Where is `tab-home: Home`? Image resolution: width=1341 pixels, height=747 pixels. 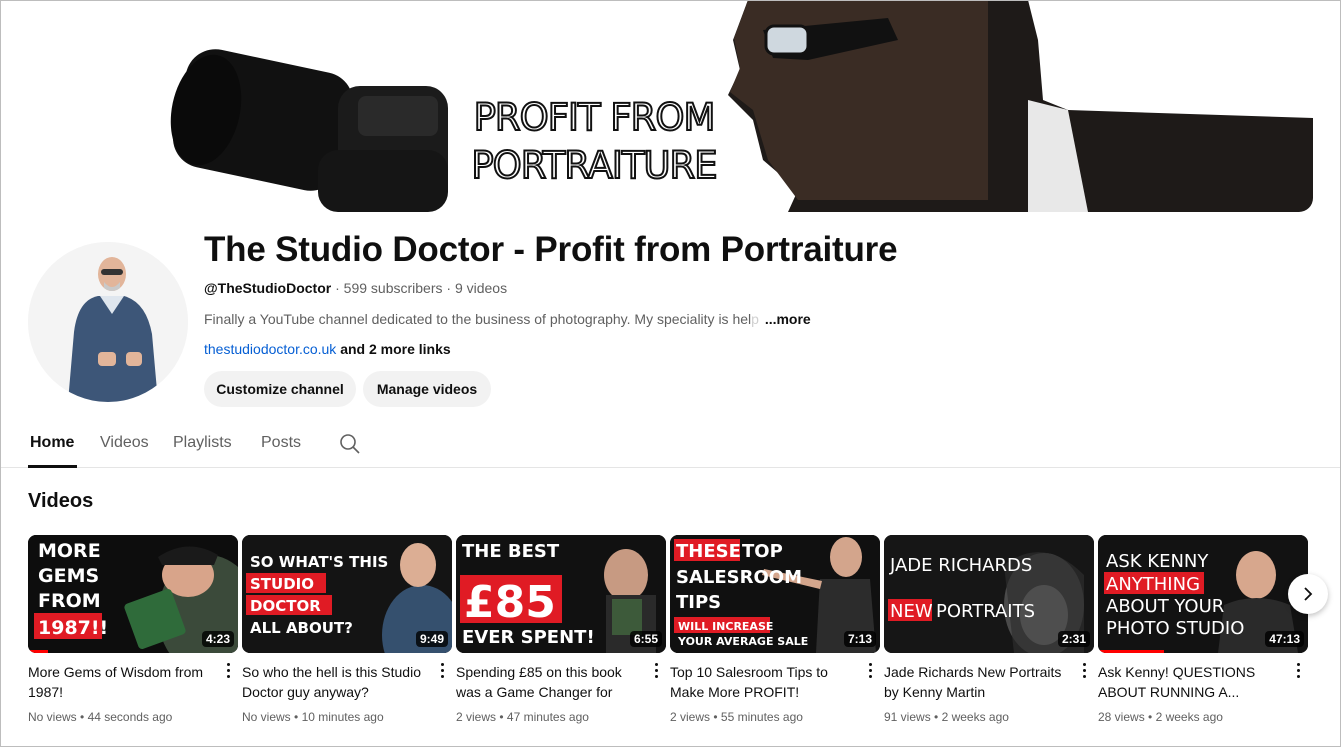 tab-home: Home is located at coordinates (52, 443).